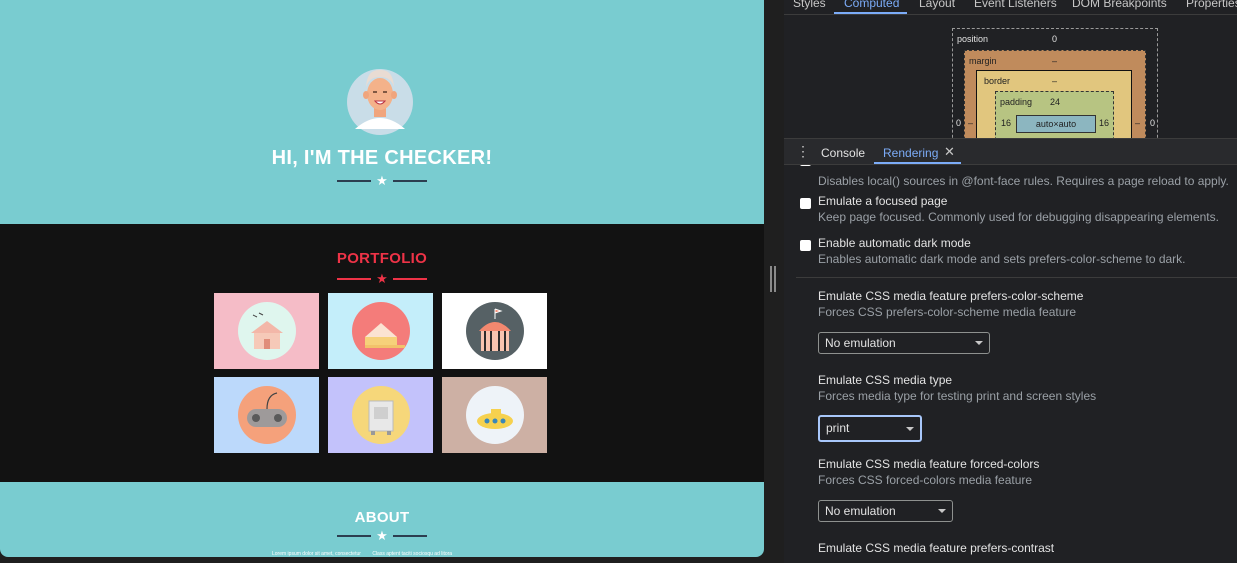  I want to click on safe-icon, so click(380, 415).